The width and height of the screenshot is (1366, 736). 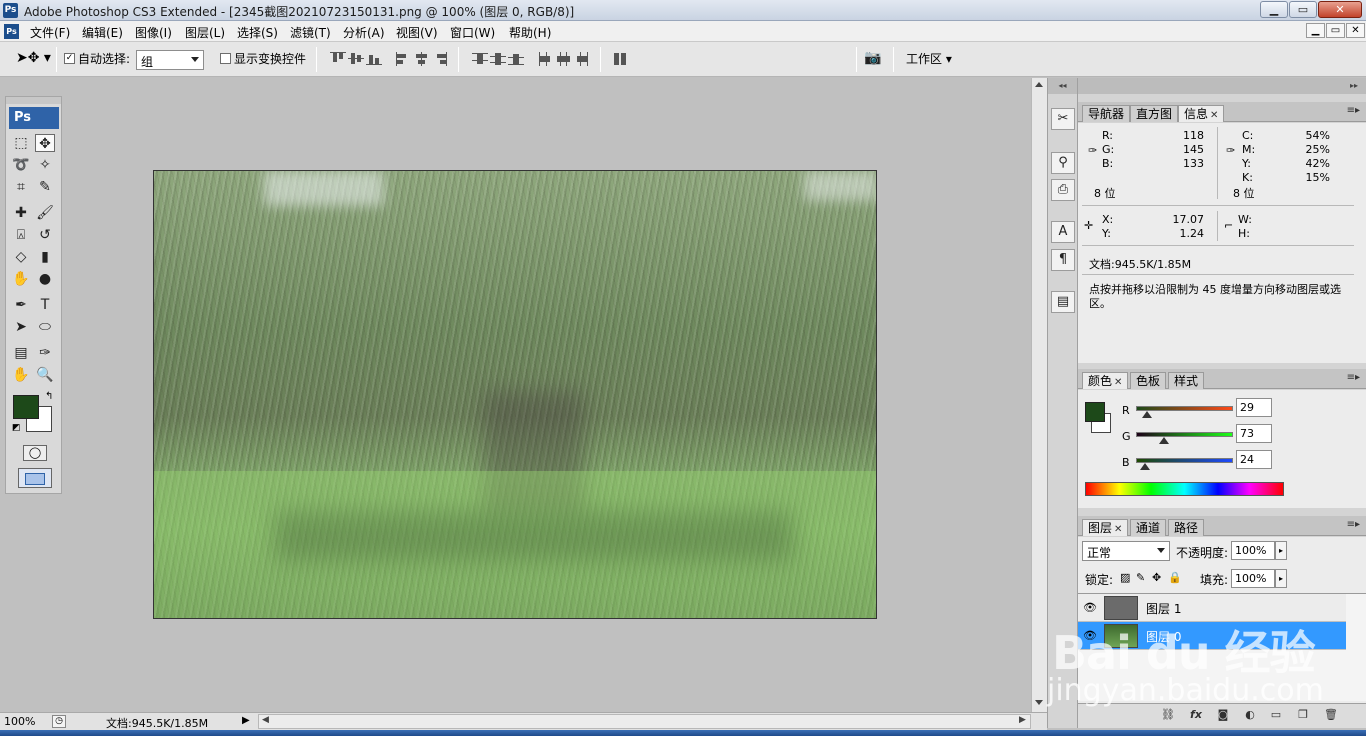 What do you see at coordinates (21, 327) in the screenshot?
I see `path-selection-tool-icon: ➤` at bounding box center [21, 327].